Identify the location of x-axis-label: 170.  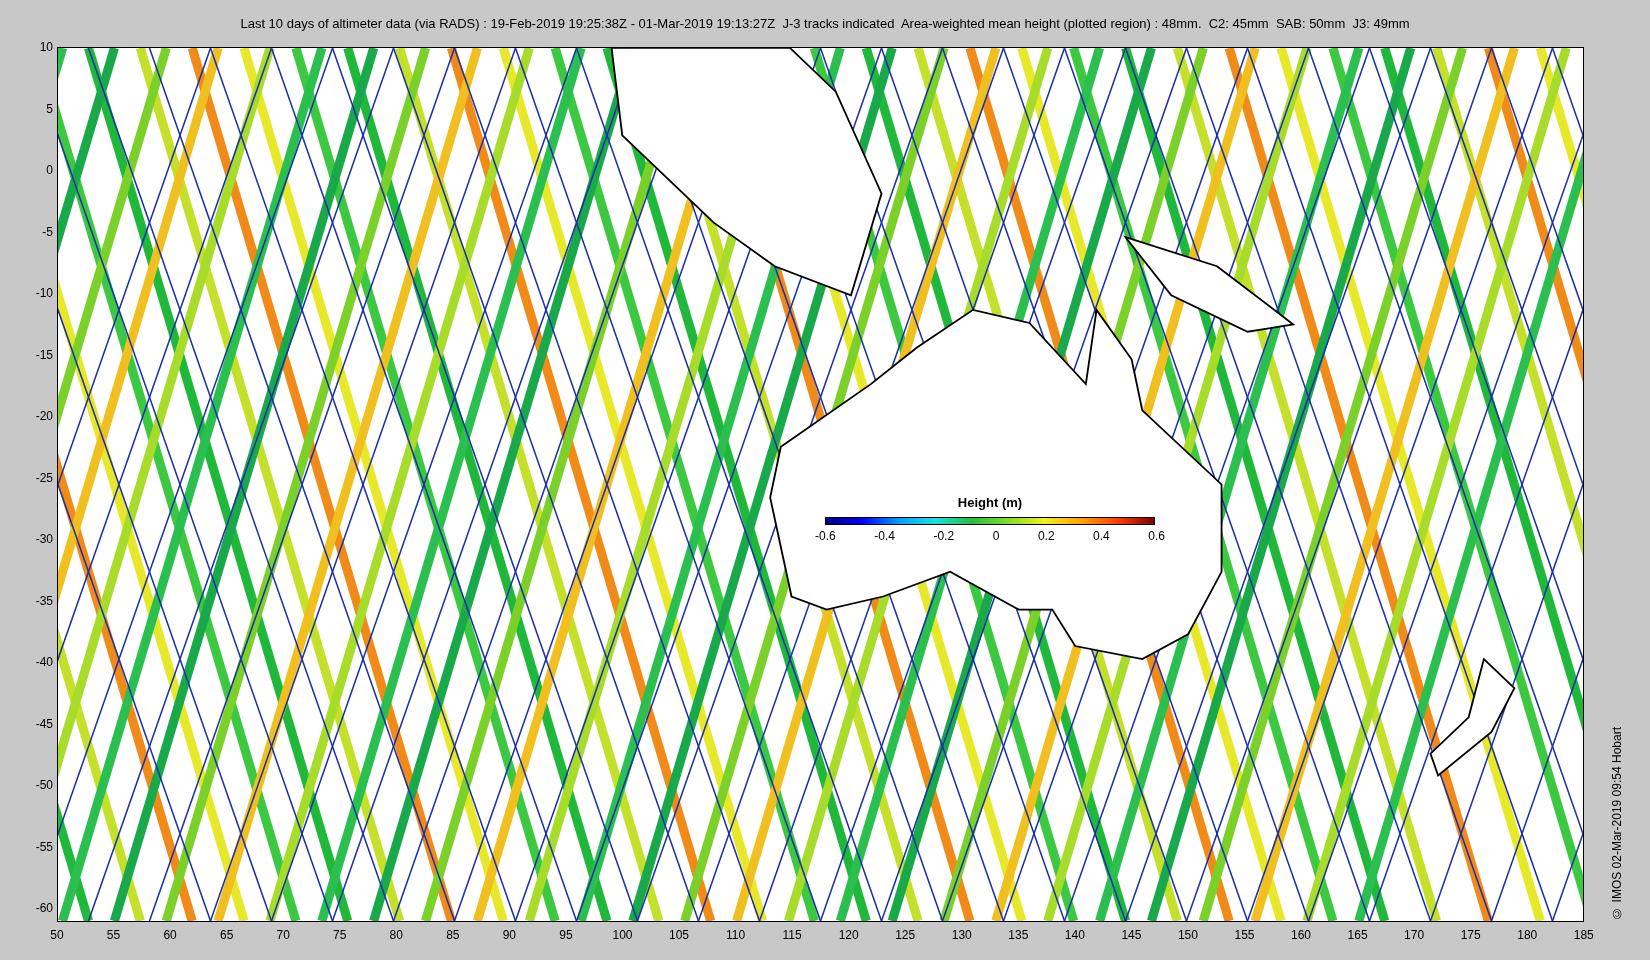
(1414, 935).